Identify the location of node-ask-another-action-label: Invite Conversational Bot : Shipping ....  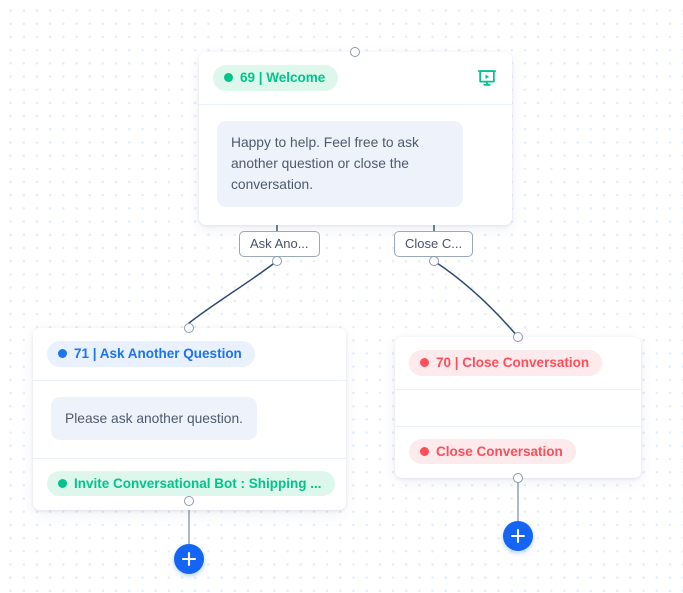
(198, 483).